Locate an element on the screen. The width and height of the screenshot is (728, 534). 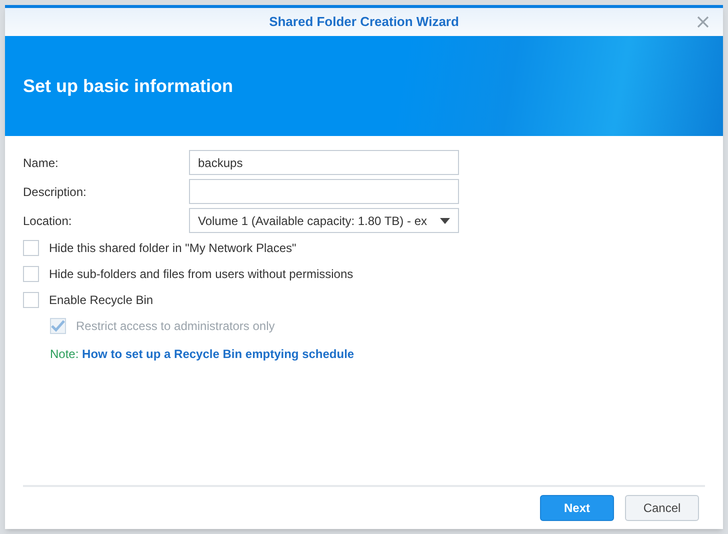
checkbox-label: Enable Recycle Bin is located at coordinates (101, 300).